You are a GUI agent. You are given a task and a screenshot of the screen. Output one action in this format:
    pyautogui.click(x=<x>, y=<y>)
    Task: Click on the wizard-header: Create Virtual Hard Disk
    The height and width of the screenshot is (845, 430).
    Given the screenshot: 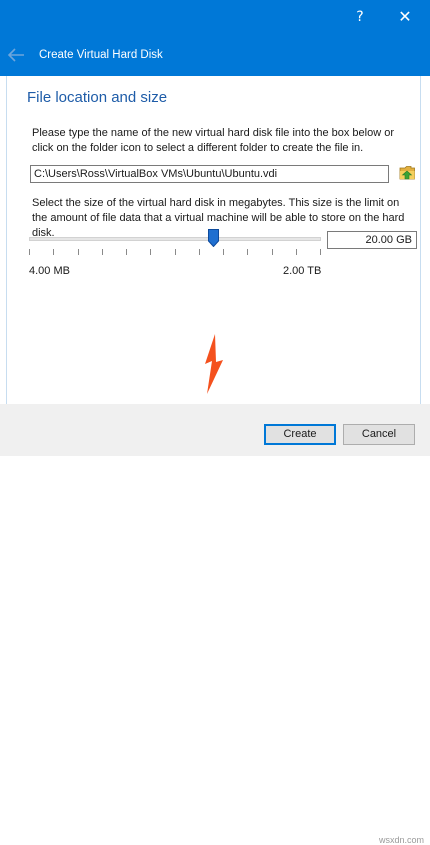 What is the action you would take?
    pyautogui.click(x=215, y=56)
    